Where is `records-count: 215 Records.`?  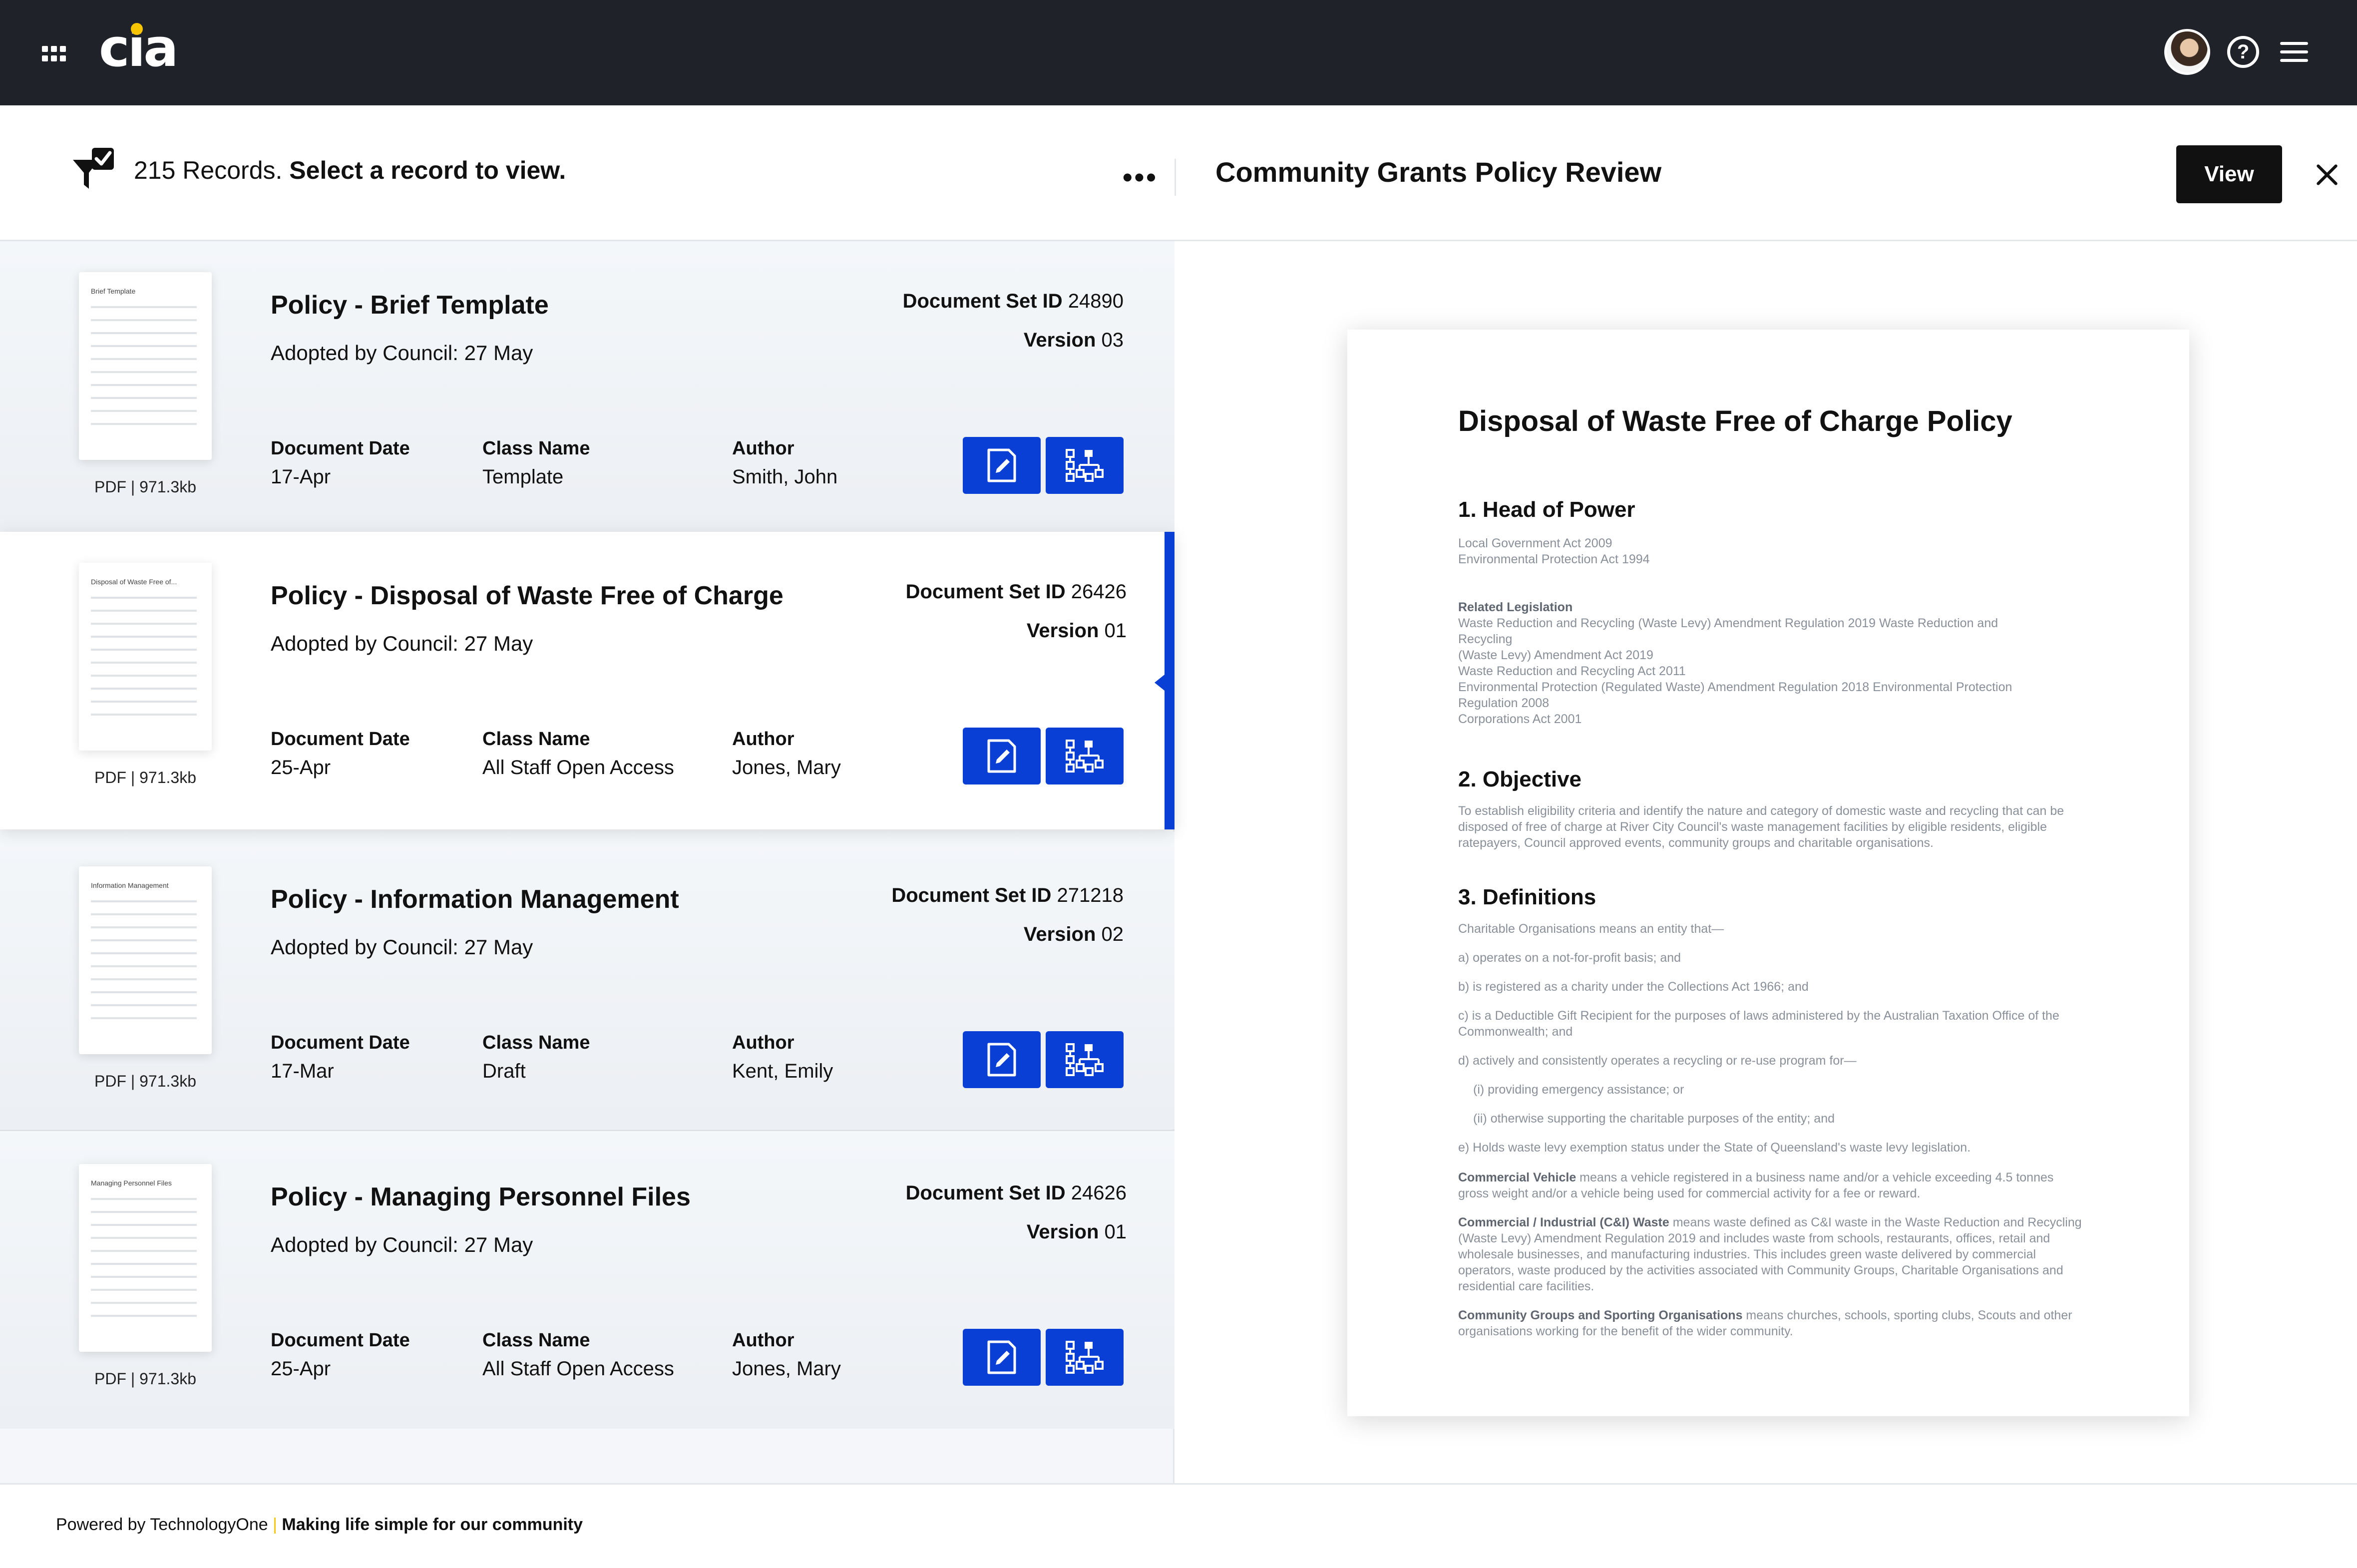
records-count: 215 Records. is located at coordinates (208, 170).